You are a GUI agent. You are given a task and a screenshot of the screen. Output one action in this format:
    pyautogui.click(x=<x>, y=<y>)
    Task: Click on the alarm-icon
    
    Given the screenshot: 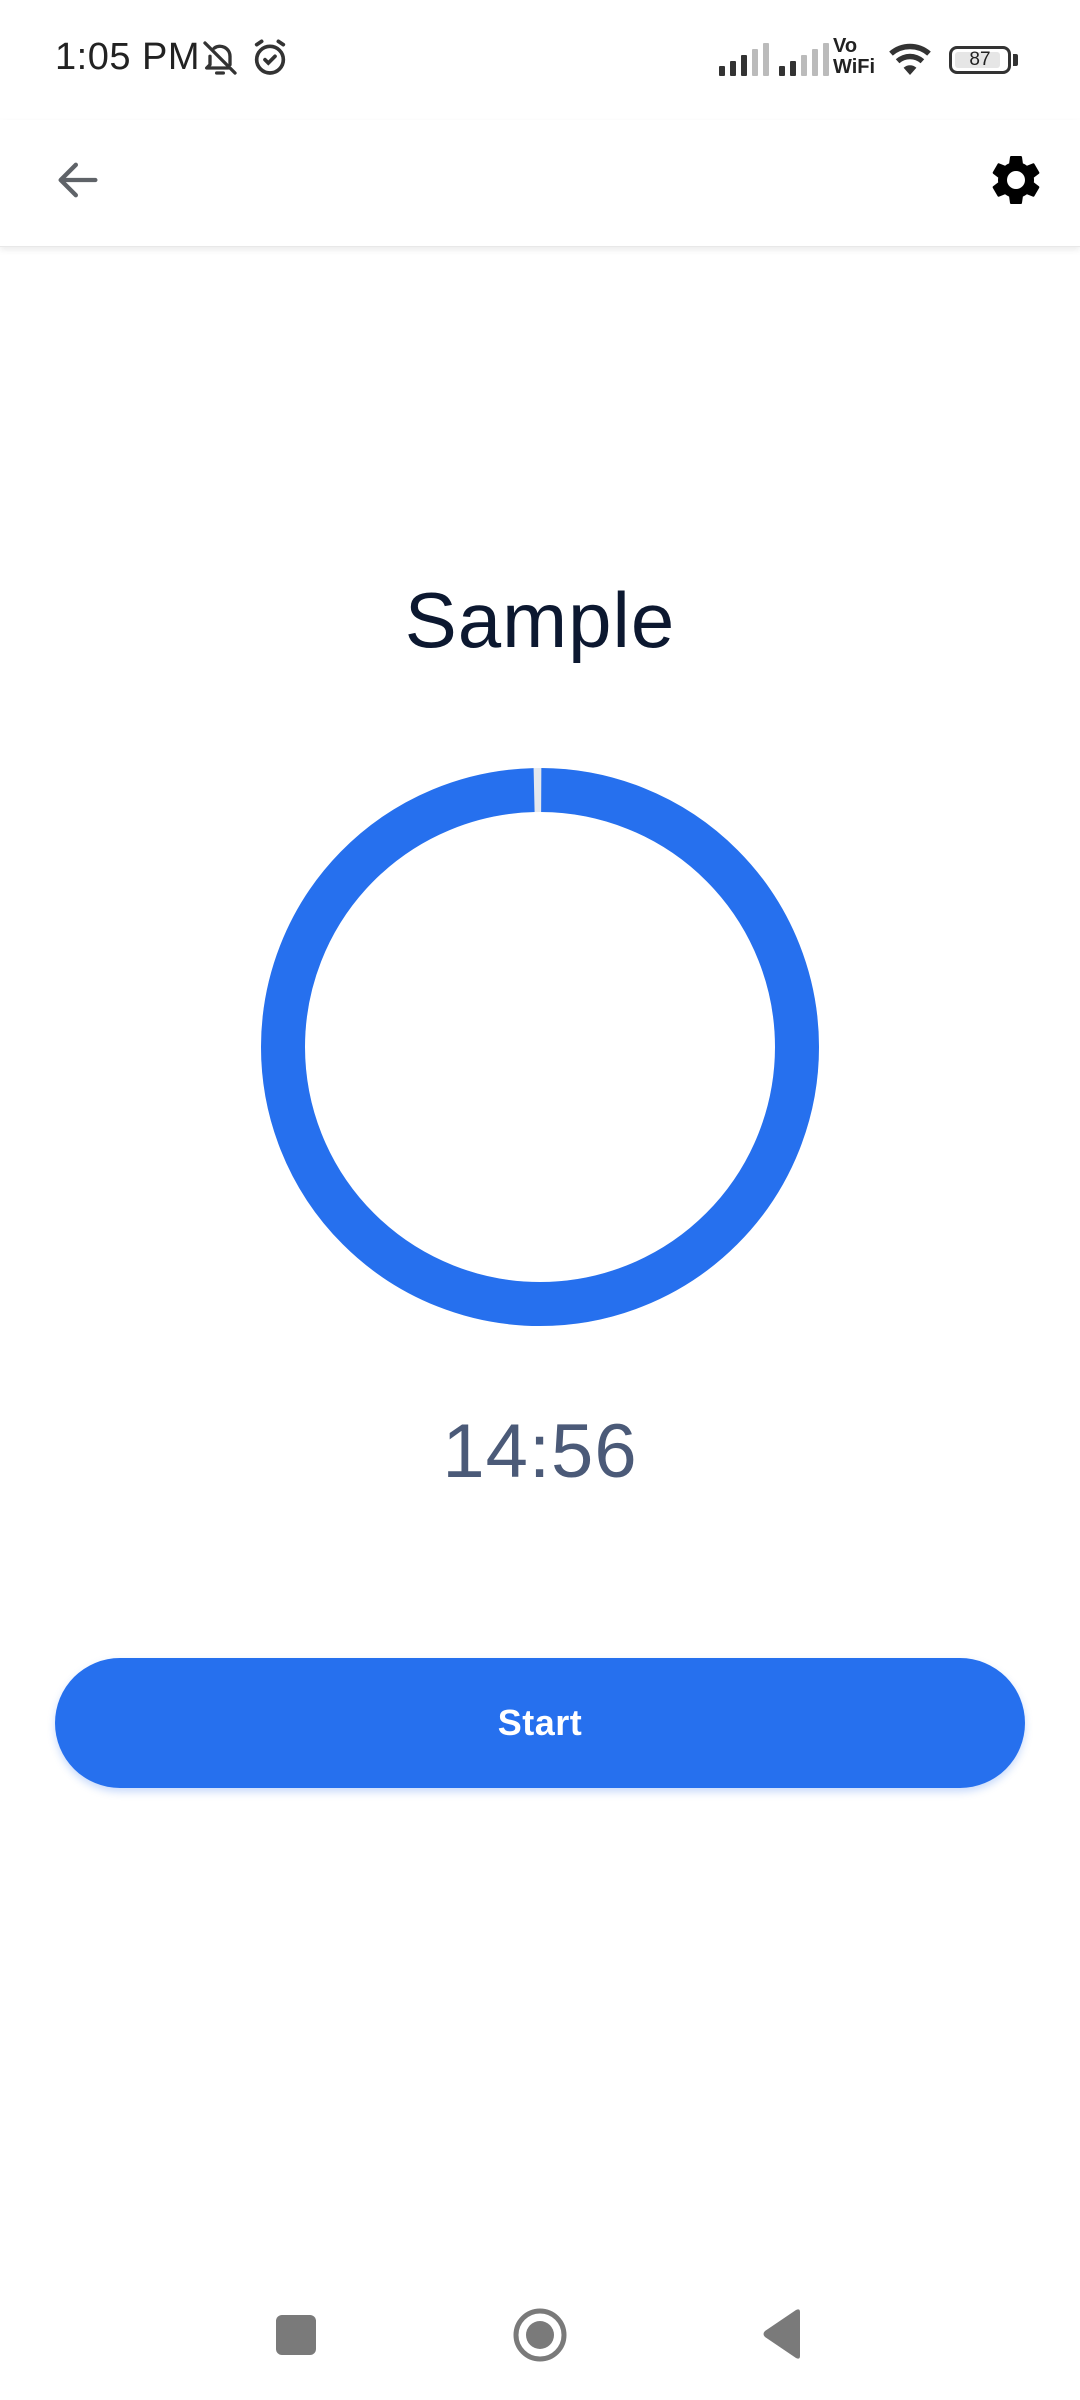 What is the action you would take?
    pyautogui.click(x=270, y=60)
    